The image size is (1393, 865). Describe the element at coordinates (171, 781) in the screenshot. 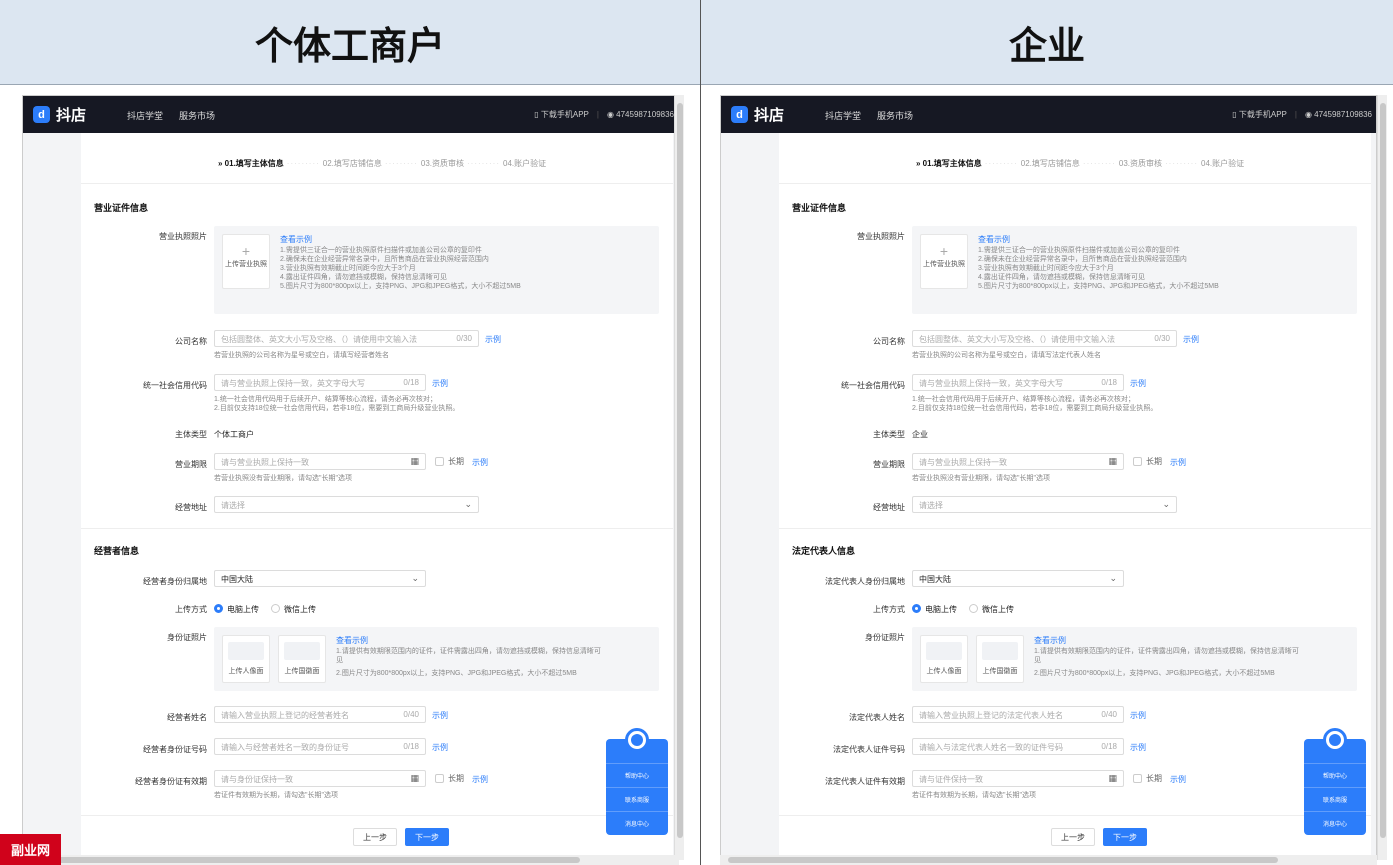

I see `valid-label: 经营者身份证有效期` at that location.